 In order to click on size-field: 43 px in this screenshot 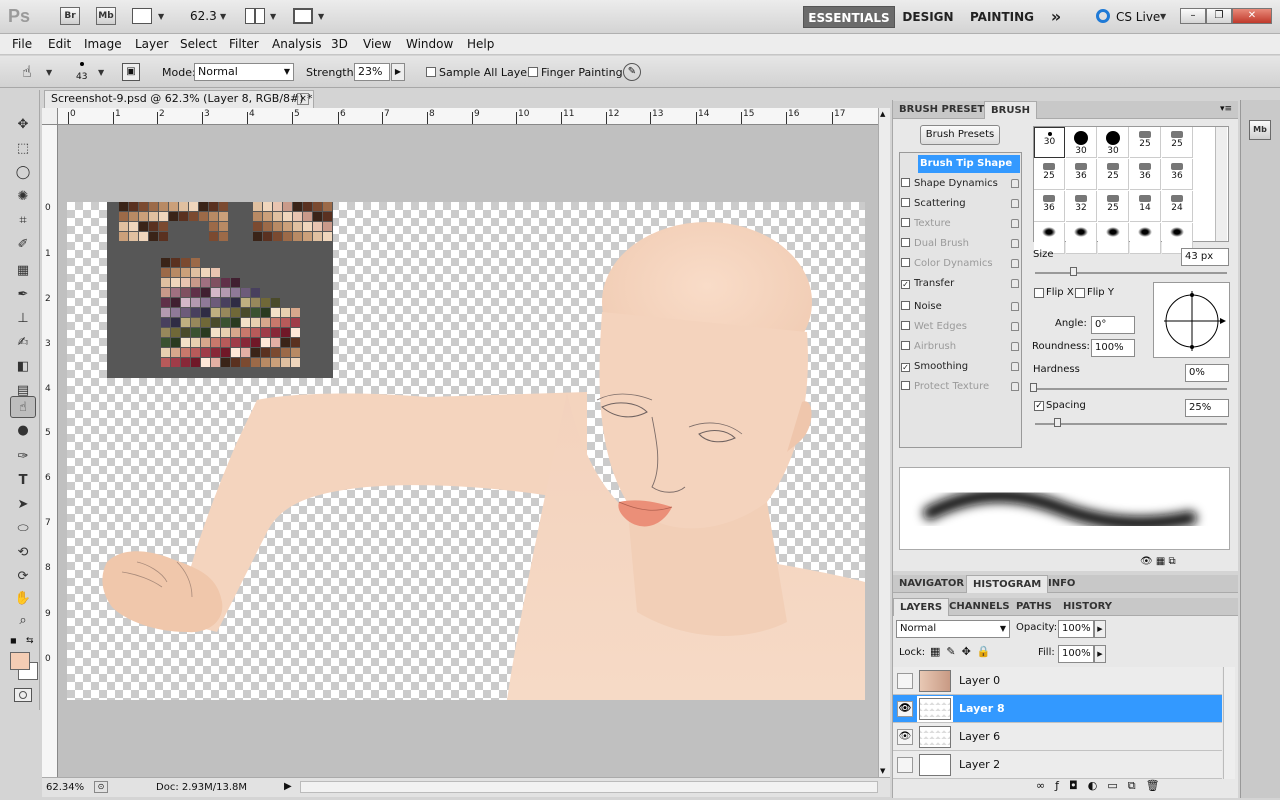, I will do `click(1205, 257)`.